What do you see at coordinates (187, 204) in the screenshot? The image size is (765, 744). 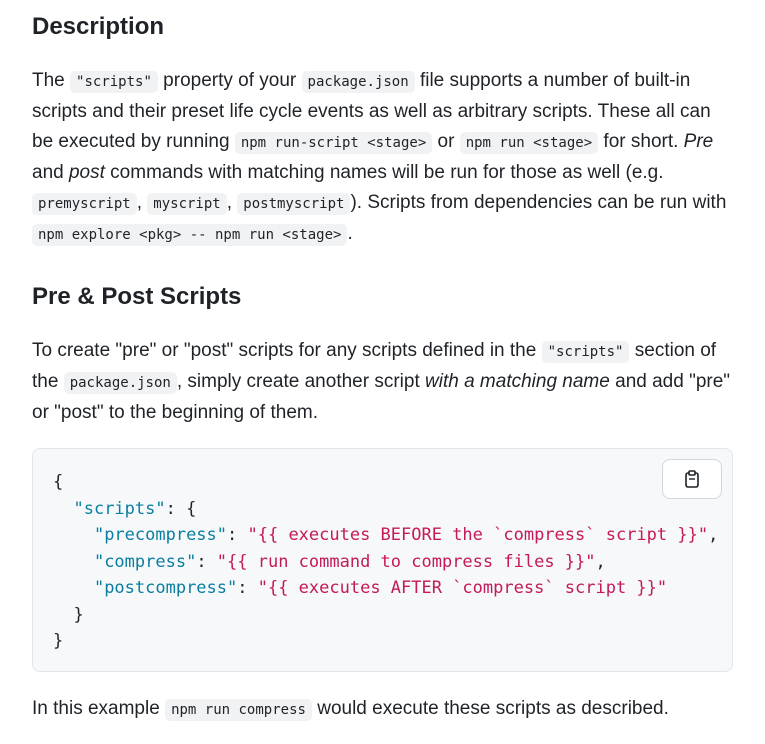 I see `inline-code: myscript` at bounding box center [187, 204].